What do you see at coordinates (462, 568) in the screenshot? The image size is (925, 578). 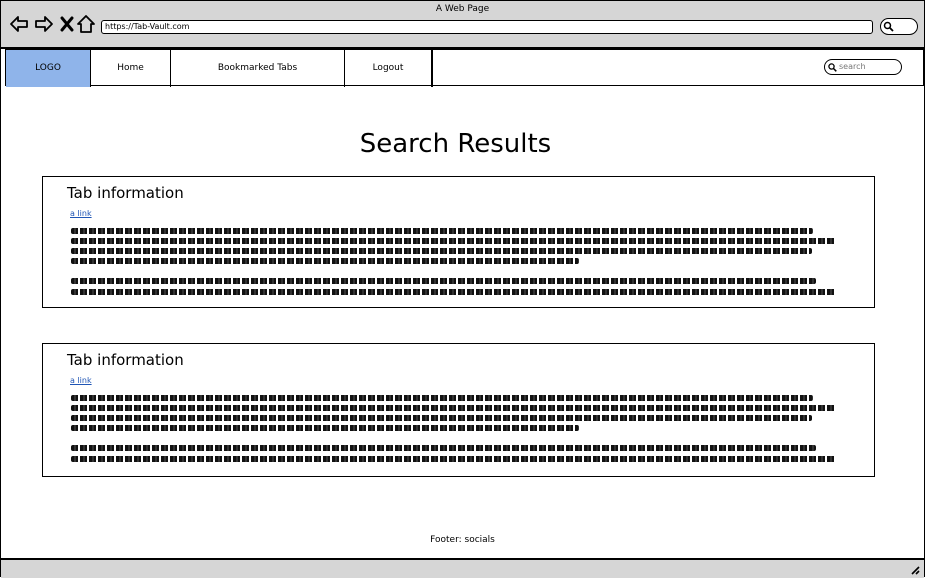 I see `browser-statusbar` at bounding box center [462, 568].